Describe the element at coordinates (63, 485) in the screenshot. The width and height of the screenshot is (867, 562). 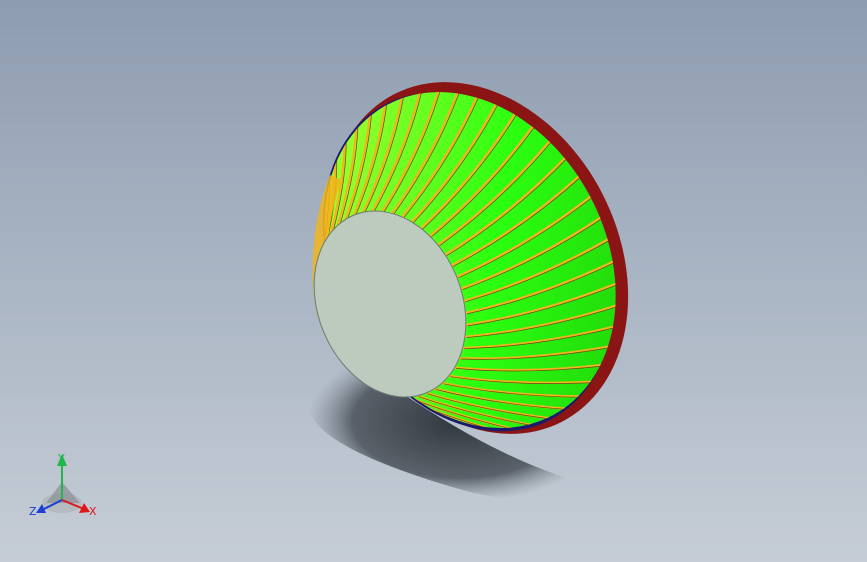
I see `orientation-triad: Y X Z` at that location.